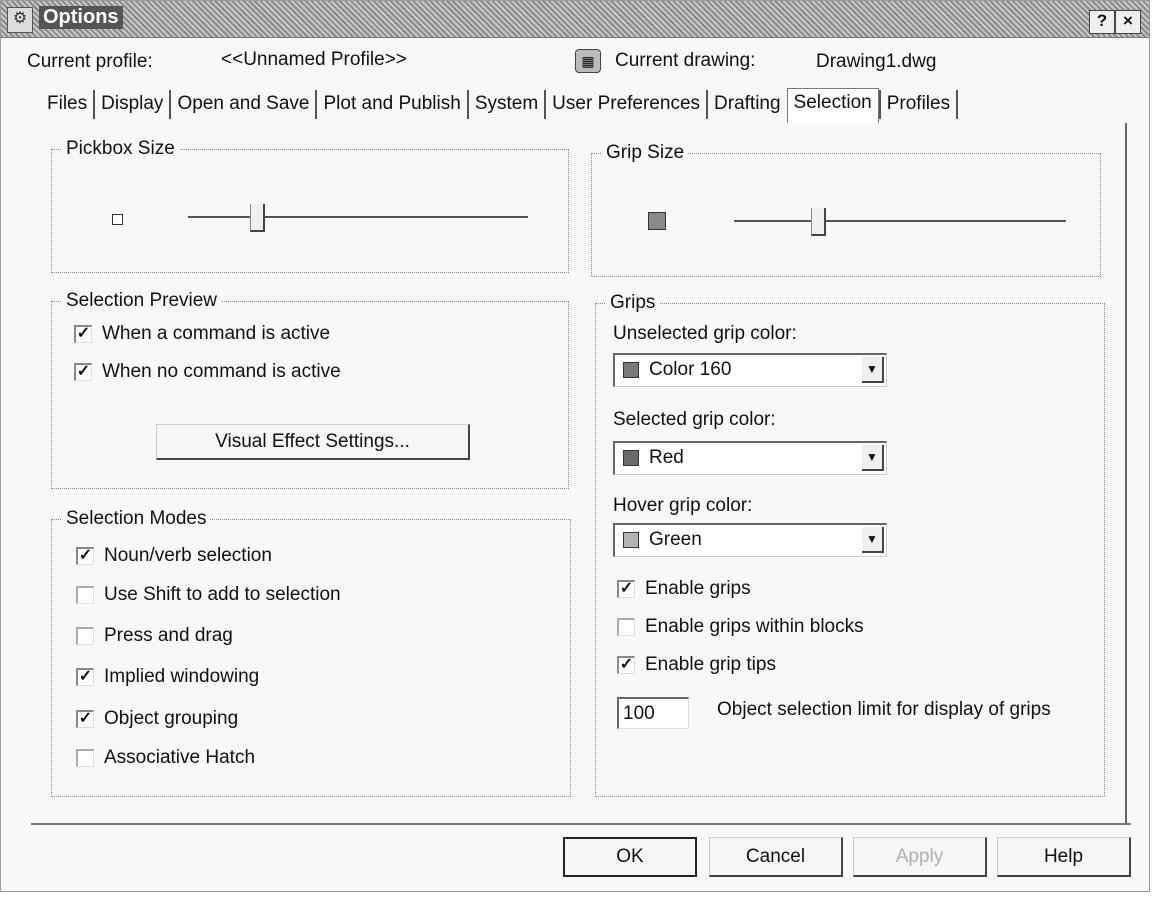 This screenshot has height=899, width=1155. What do you see at coordinates (666, 457) in the screenshot?
I see `selected-grip-color-value: Red` at bounding box center [666, 457].